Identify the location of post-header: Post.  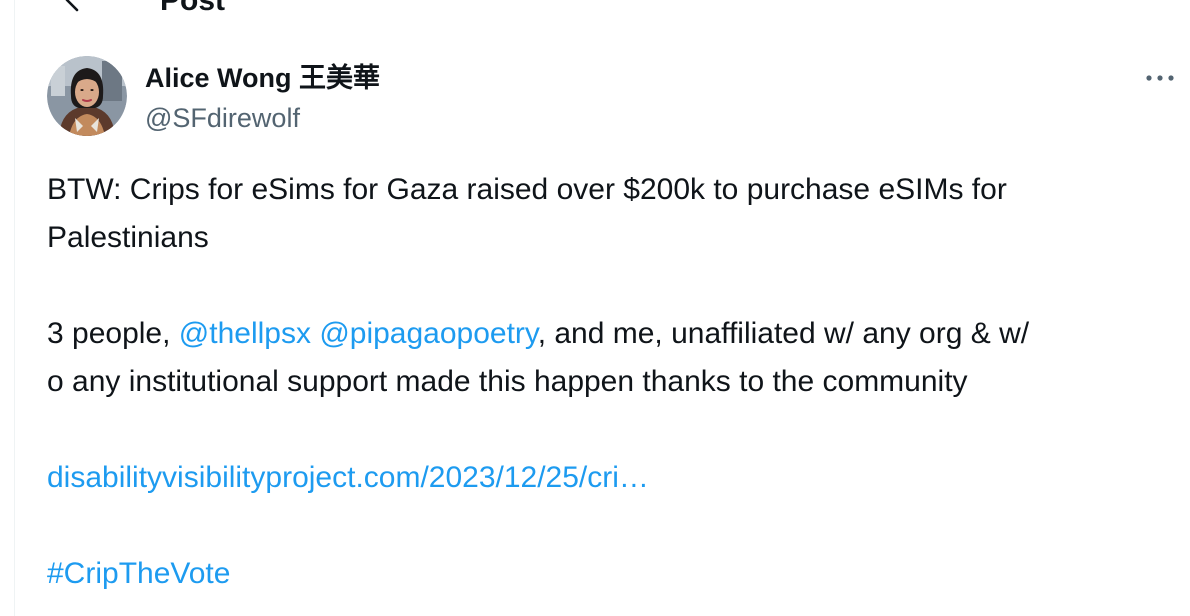
(602, 10).